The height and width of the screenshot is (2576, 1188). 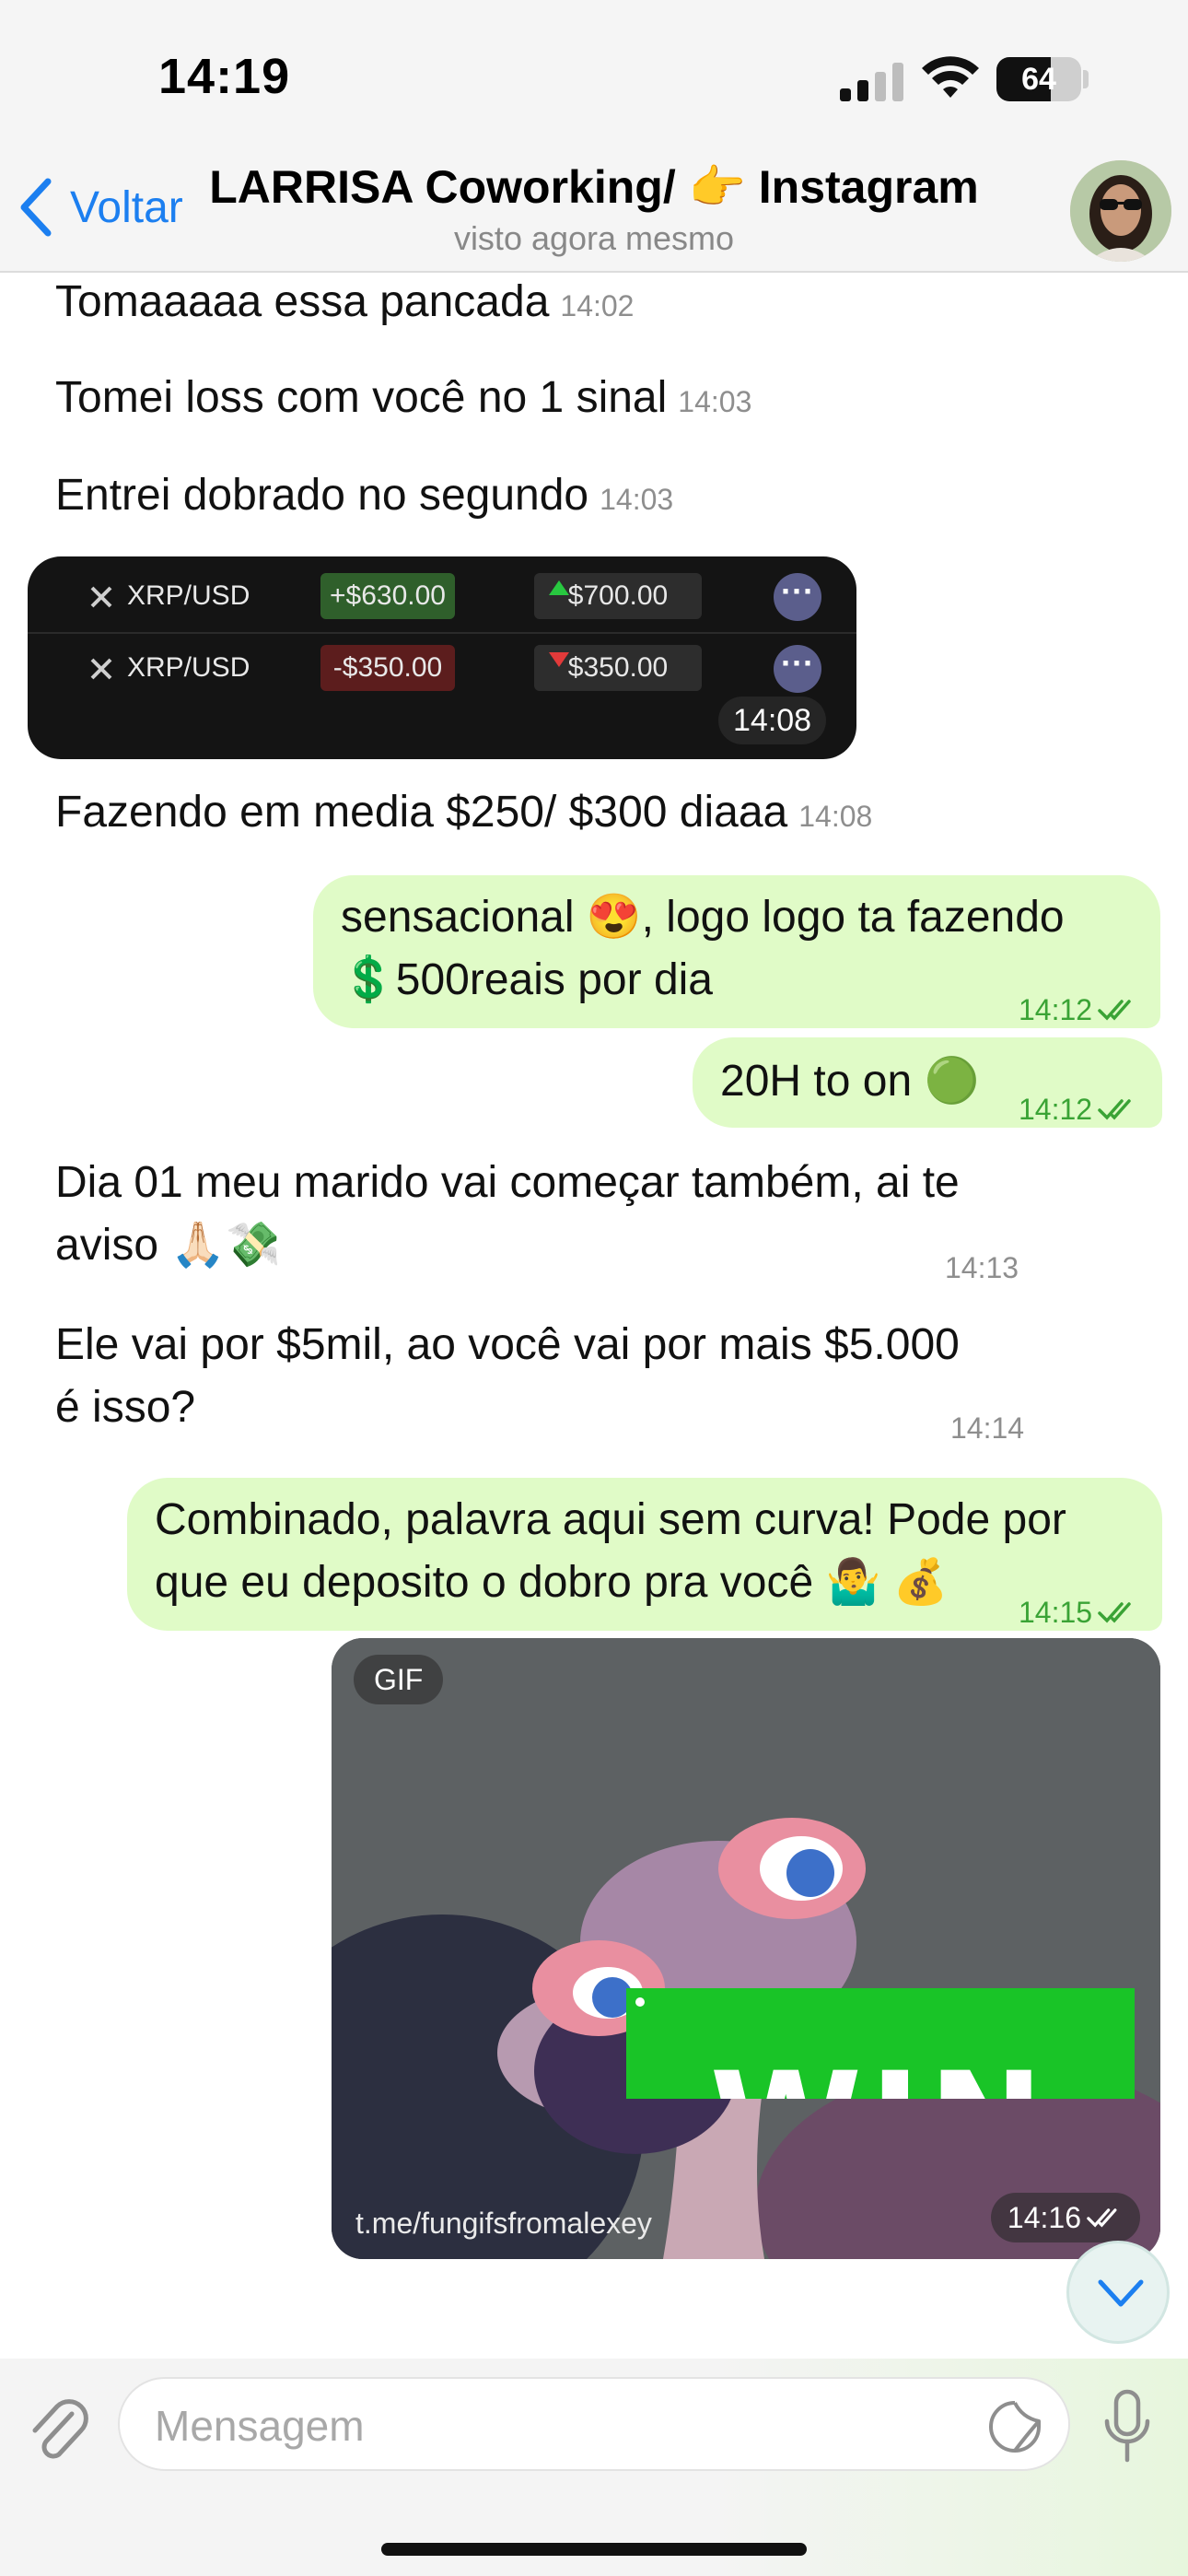 What do you see at coordinates (260, 2426) in the screenshot?
I see `message-placeholder: Mensagem` at bounding box center [260, 2426].